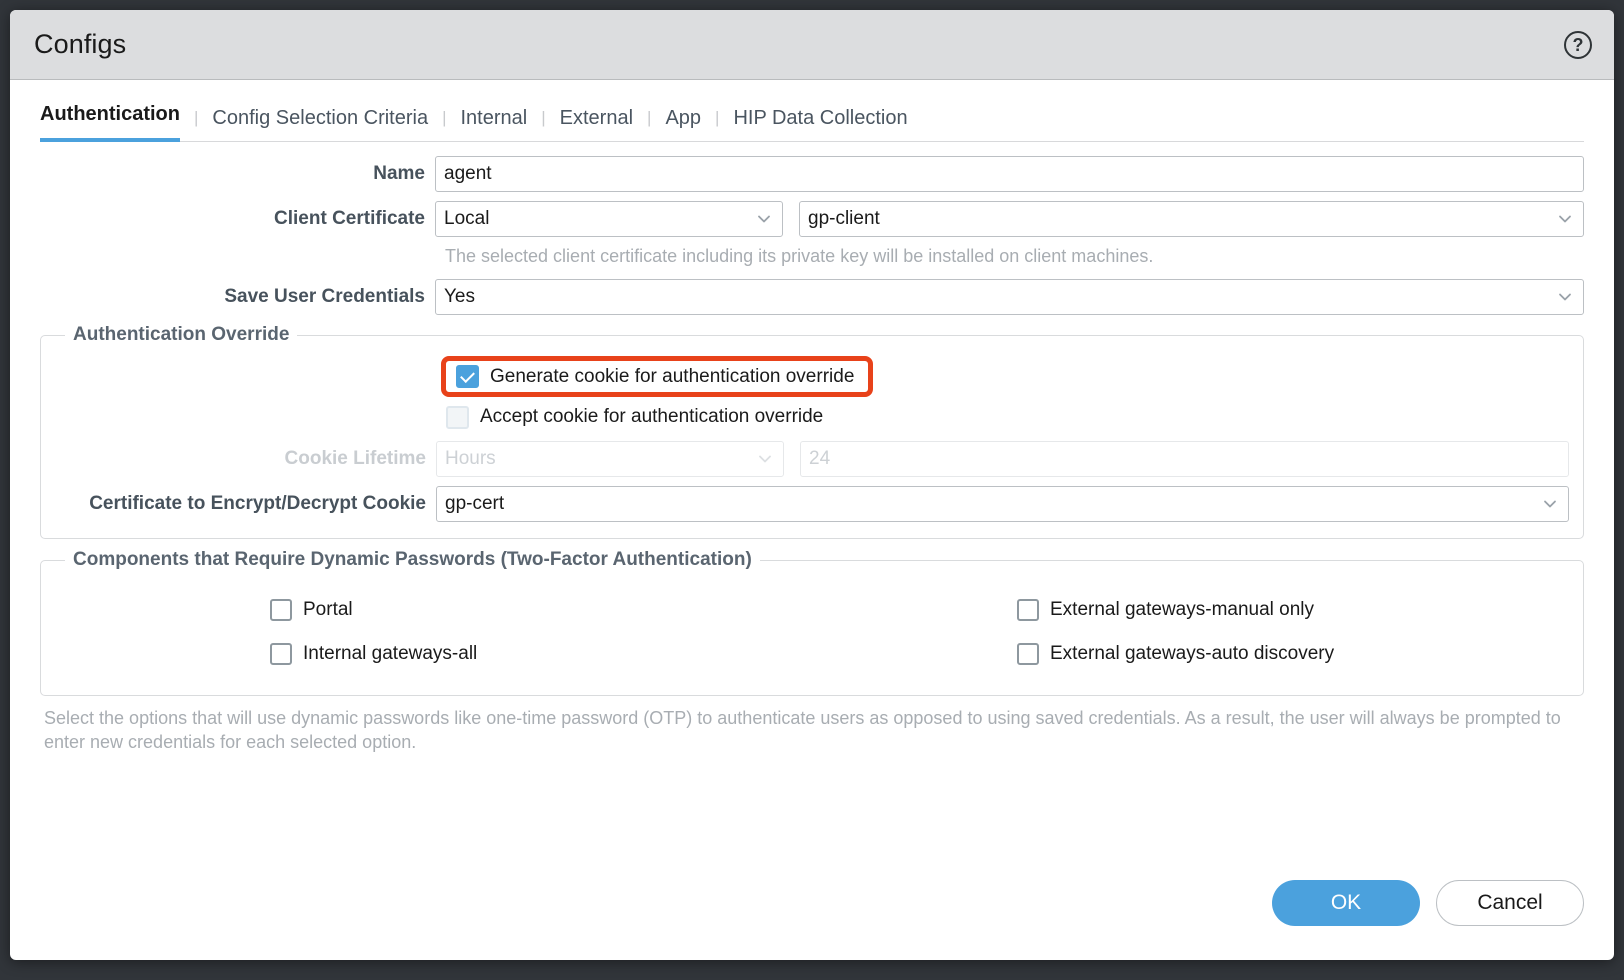 The height and width of the screenshot is (980, 1624). Describe the element at coordinates (812, 45) in the screenshot. I see `dialog-titlebar: Configs ?` at that location.